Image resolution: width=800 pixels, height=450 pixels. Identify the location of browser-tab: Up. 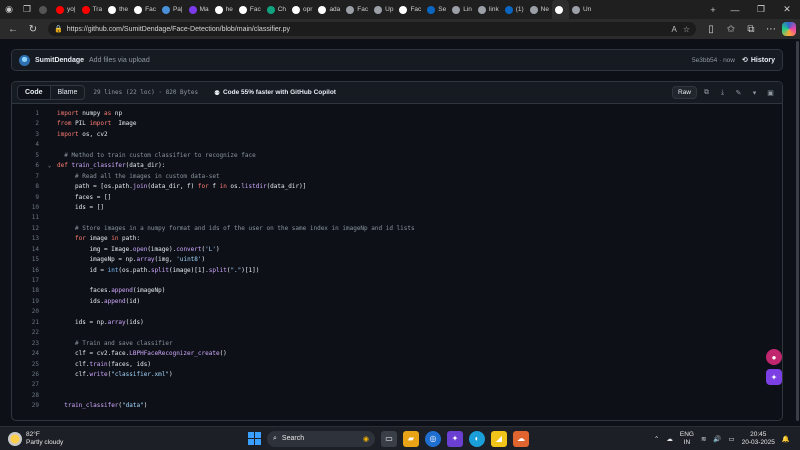
(383, 9).